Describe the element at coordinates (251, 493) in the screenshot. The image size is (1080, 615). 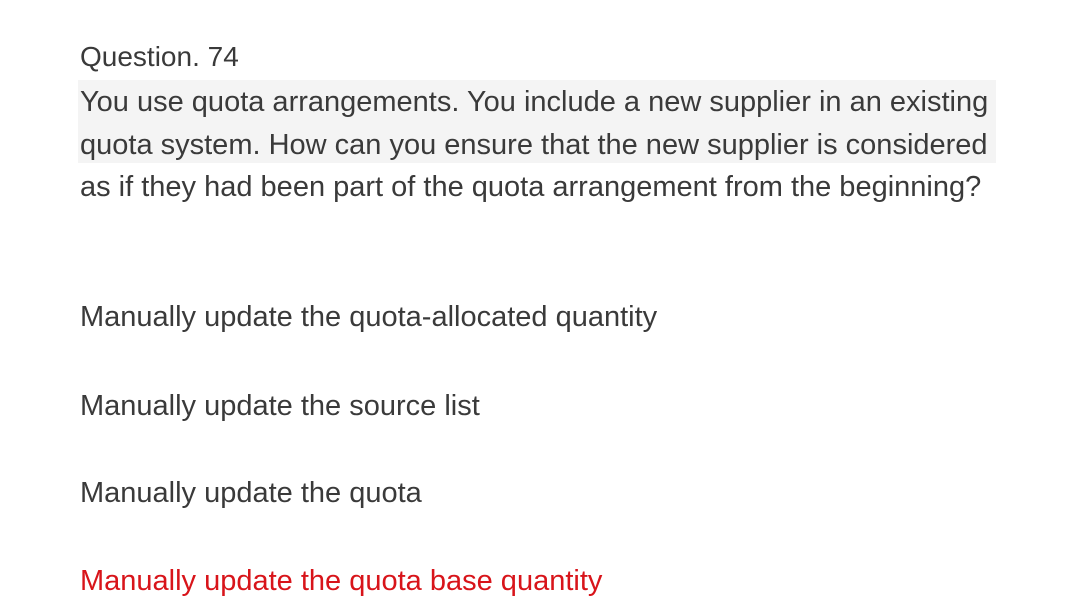
I see `answer-option-3: Manually update the quota` at that location.